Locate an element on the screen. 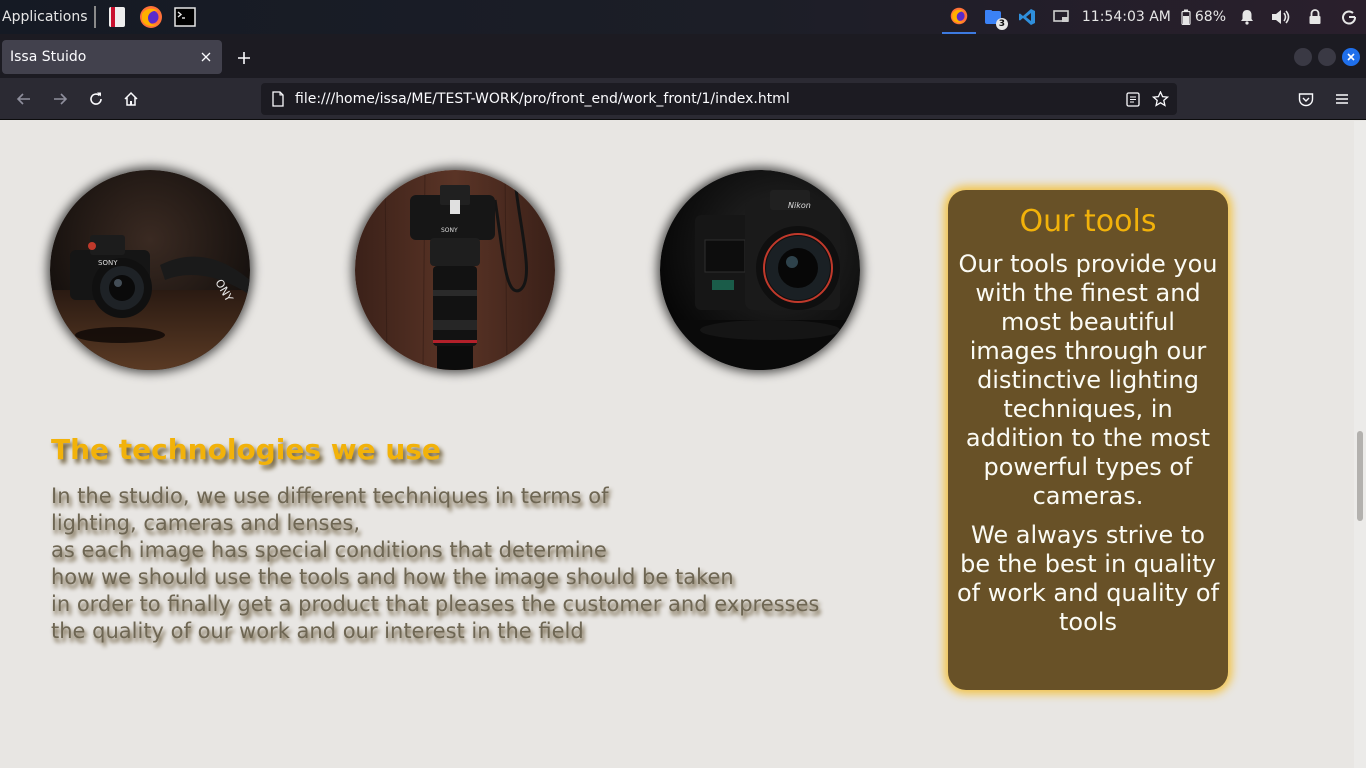 The width and height of the screenshot is (1366, 768). power-button is located at coordinates (1349, 17).